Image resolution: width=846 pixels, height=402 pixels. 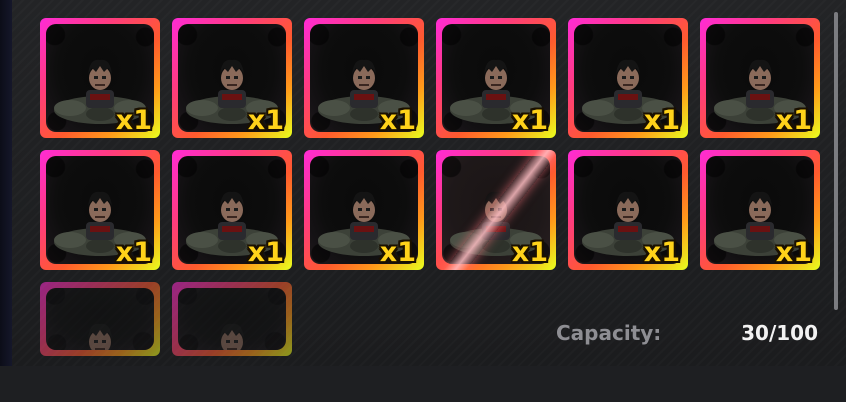 I want to click on capacity-label: Capacity:, so click(x=609, y=333).